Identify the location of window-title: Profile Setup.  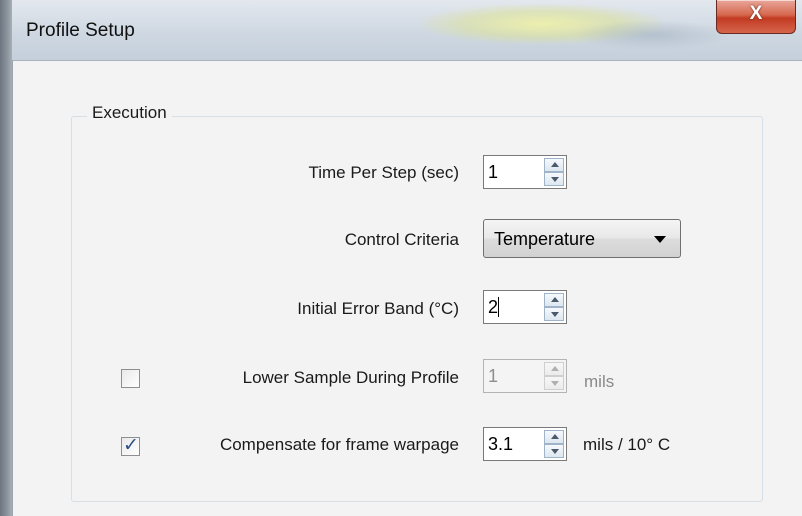
(80, 30).